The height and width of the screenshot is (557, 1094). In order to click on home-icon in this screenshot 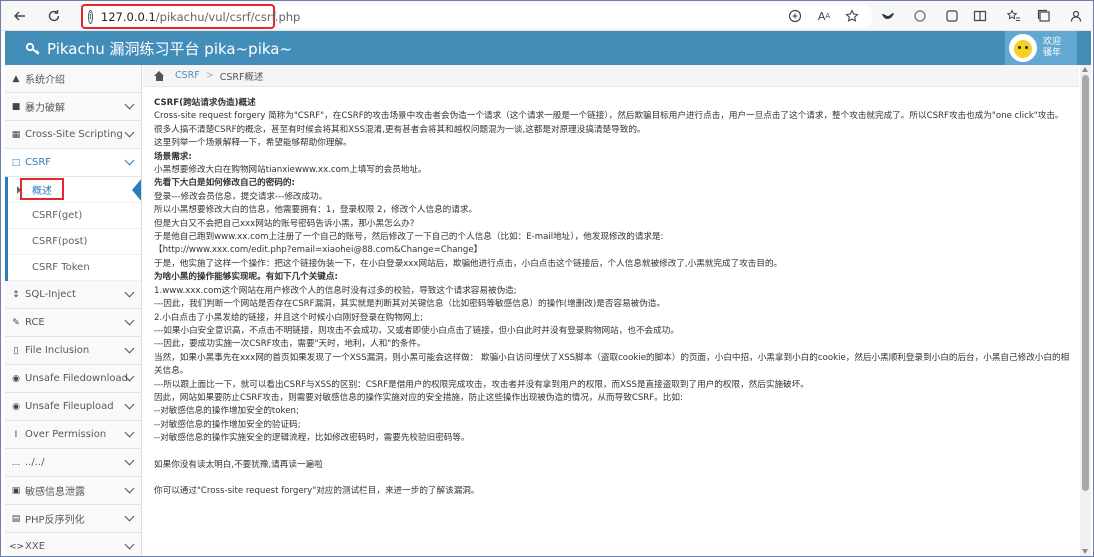, I will do `click(159, 75)`.